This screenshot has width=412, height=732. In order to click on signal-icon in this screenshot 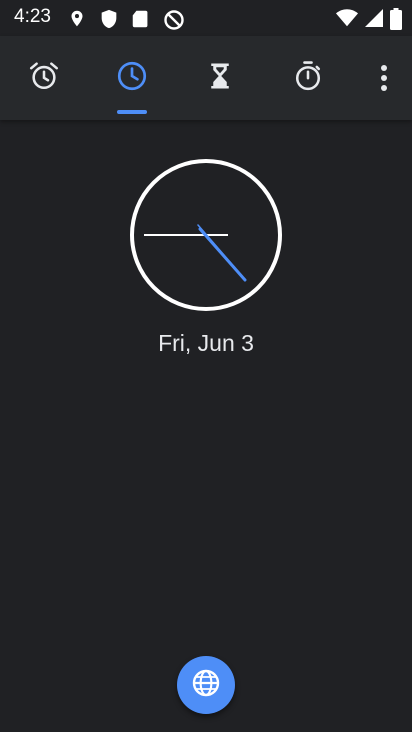, I will do `click(374, 21)`.